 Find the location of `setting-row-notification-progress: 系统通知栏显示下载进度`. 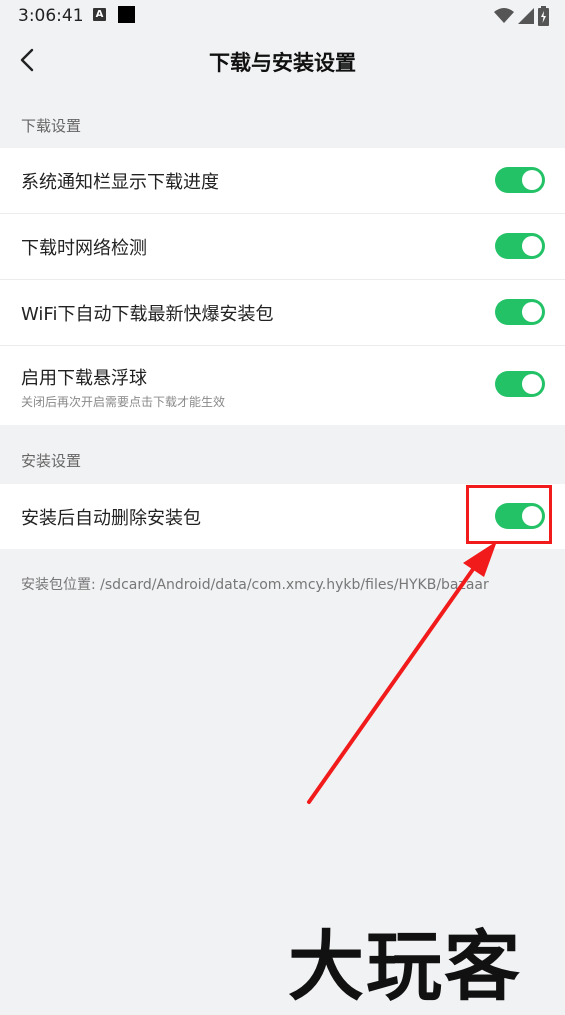

setting-row-notification-progress: 系统通知栏显示下载进度 is located at coordinates (282, 181).